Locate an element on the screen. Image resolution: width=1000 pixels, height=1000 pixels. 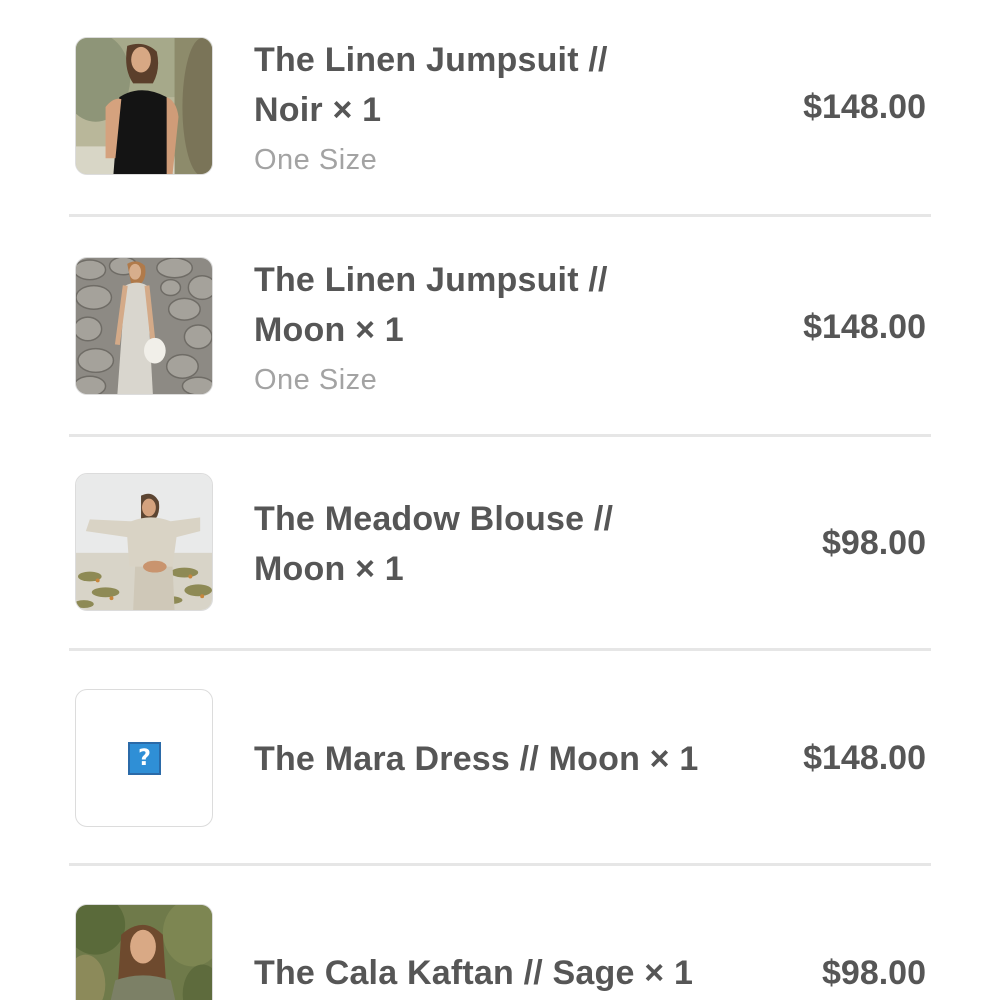
product-photo-noir is located at coordinates (144, 106).